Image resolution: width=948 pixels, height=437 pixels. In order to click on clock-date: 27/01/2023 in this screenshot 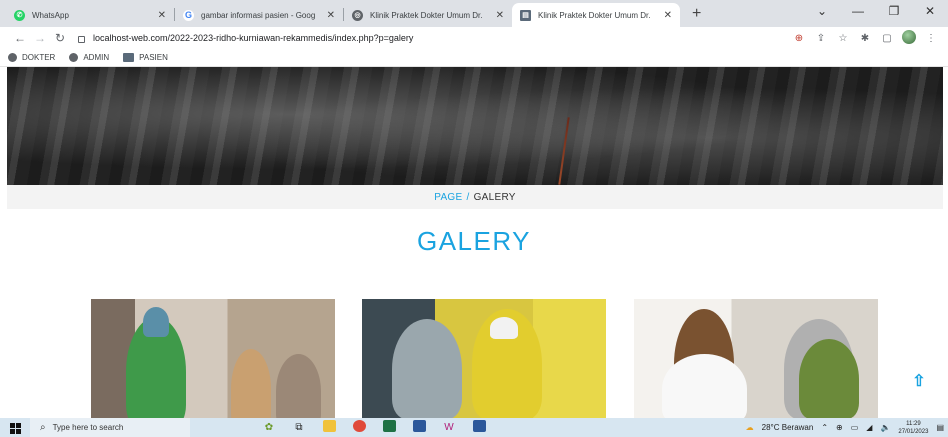, I will do `click(913, 431)`.